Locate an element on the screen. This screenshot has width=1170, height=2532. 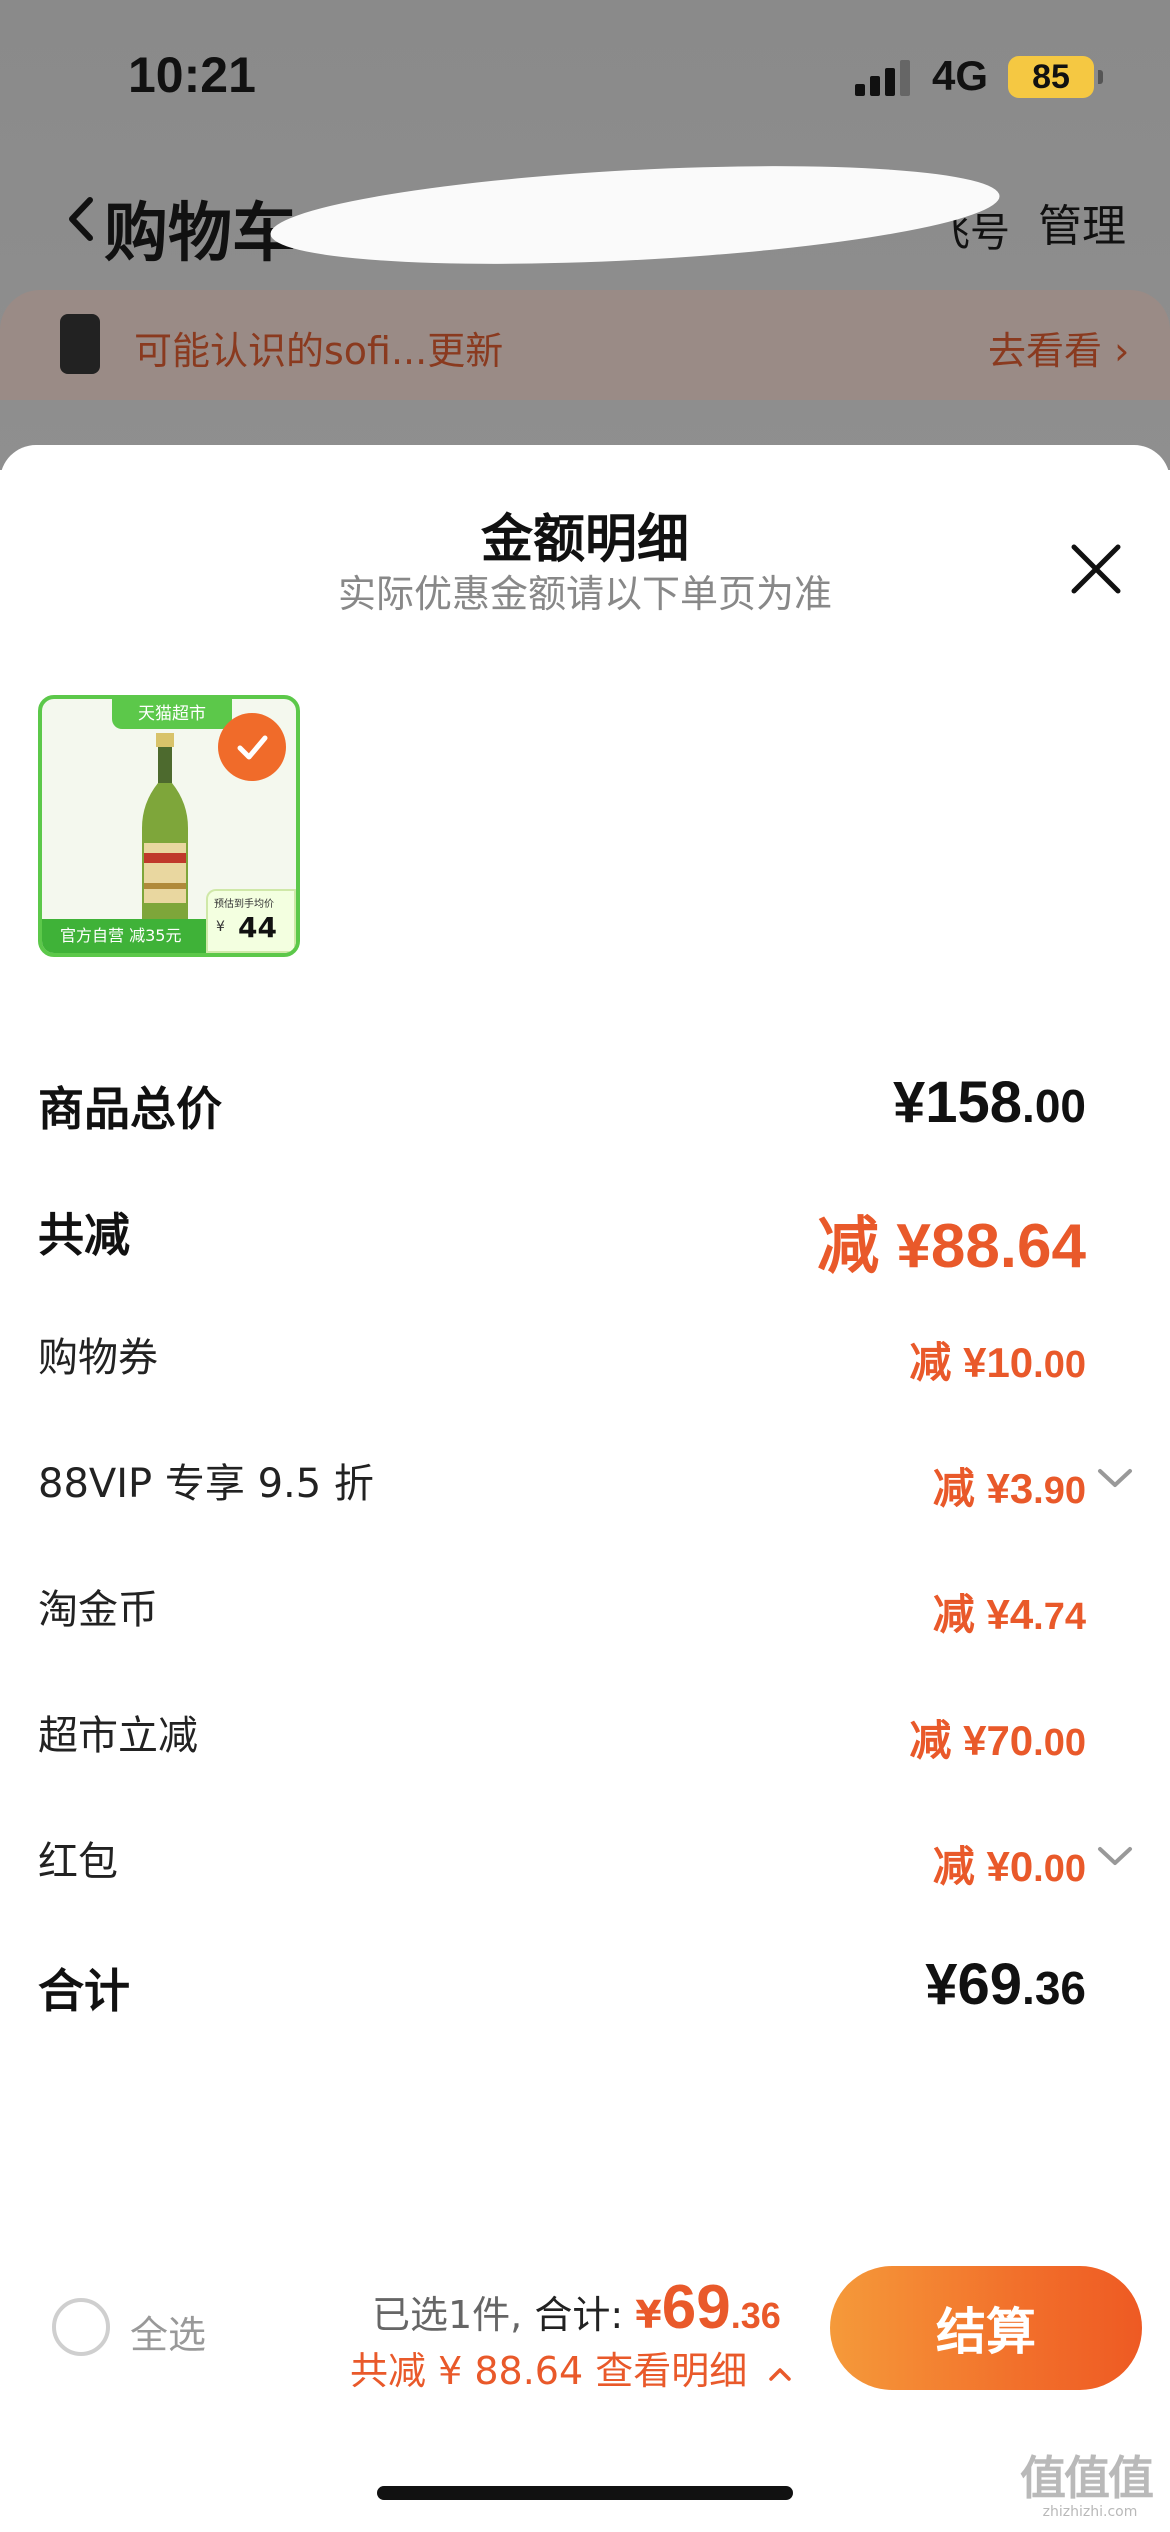
row-label: 共减 is located at coordinates (84, 1235).